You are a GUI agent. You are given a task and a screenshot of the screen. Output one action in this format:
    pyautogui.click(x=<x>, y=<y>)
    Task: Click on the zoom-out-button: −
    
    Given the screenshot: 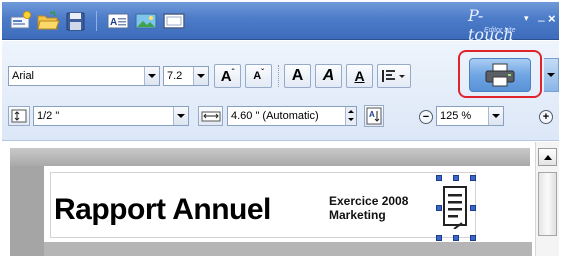 What is the action you would take?
    pyautogui.click(x=426, y=117)
    